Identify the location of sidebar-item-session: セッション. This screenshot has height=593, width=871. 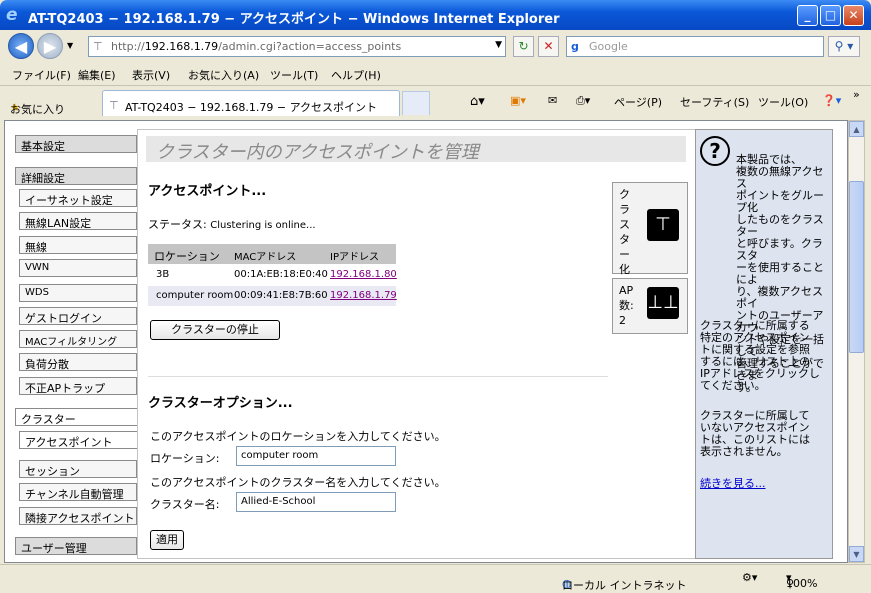
(78, 469).